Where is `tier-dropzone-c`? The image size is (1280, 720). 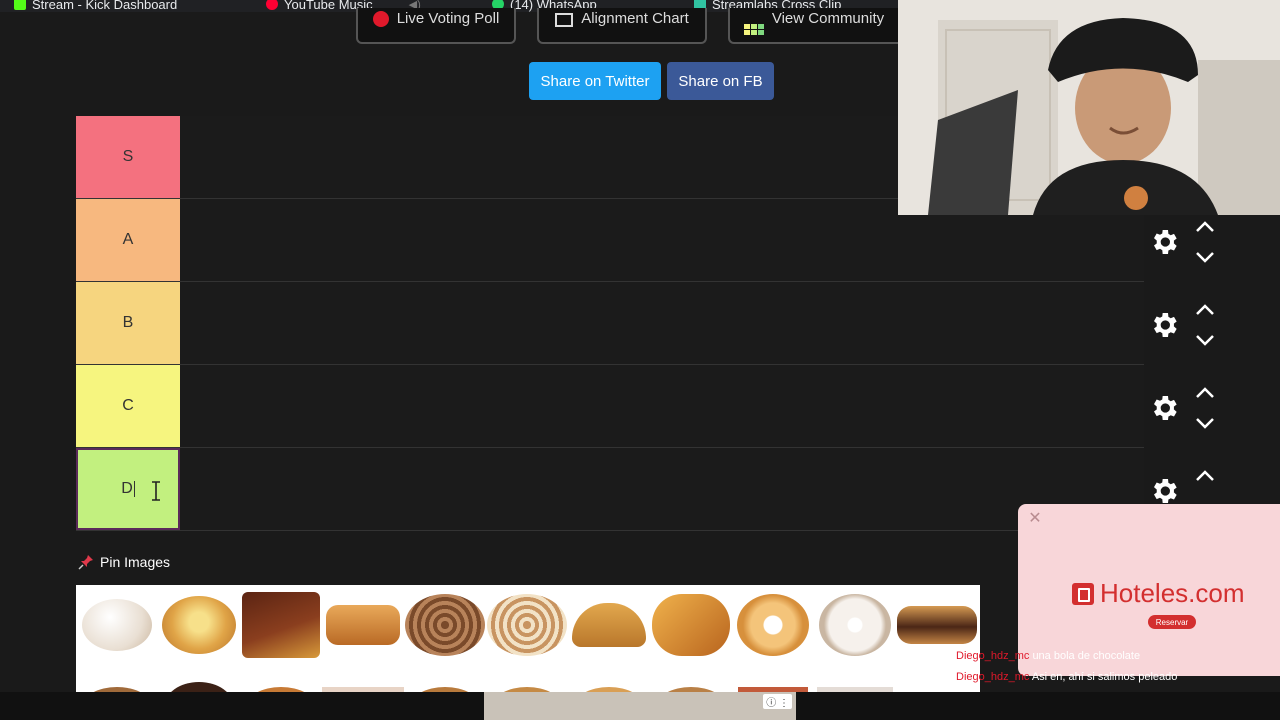 tier-dropzone-c is located at coordinates (662, 406).